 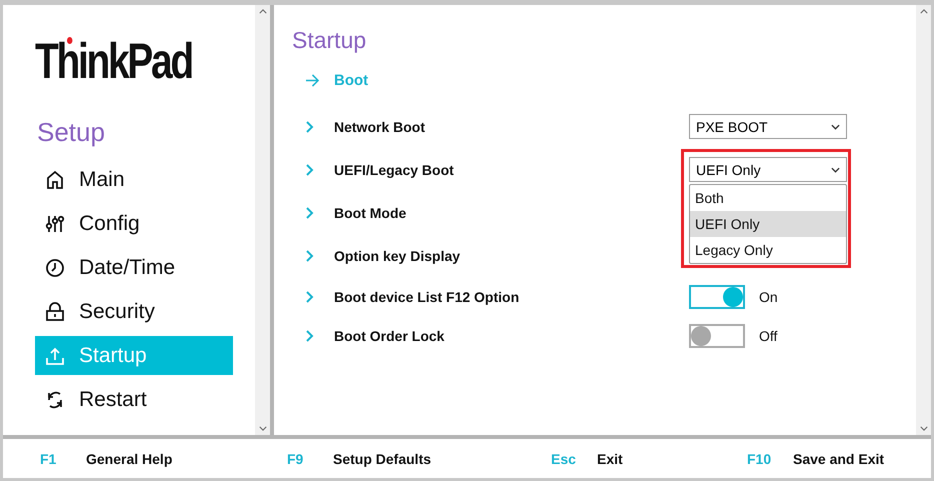 What do you see at coordinates (113, 61) in the screenshot?
I see `logo: ThinkPad` at bounding box center [113, 61].